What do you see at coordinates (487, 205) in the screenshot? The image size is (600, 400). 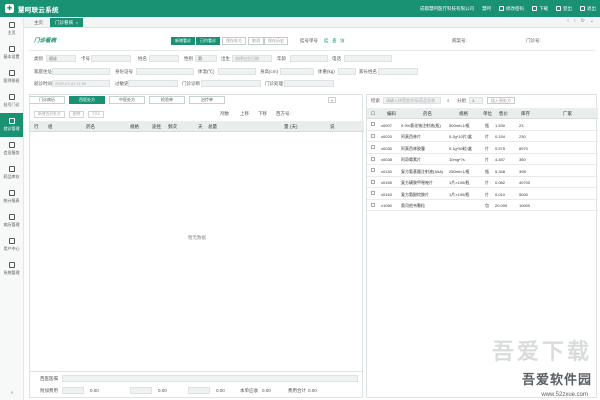 I see `drug-unit: 包` at bounding box center [487, 205].